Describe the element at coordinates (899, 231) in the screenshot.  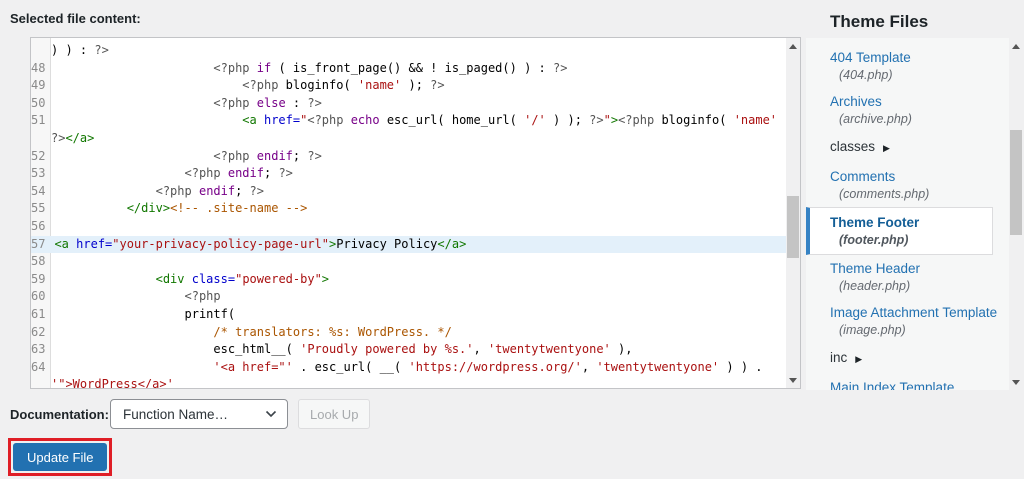
I see `theme-file-item: Theme Footer (footer.php)` at that location.